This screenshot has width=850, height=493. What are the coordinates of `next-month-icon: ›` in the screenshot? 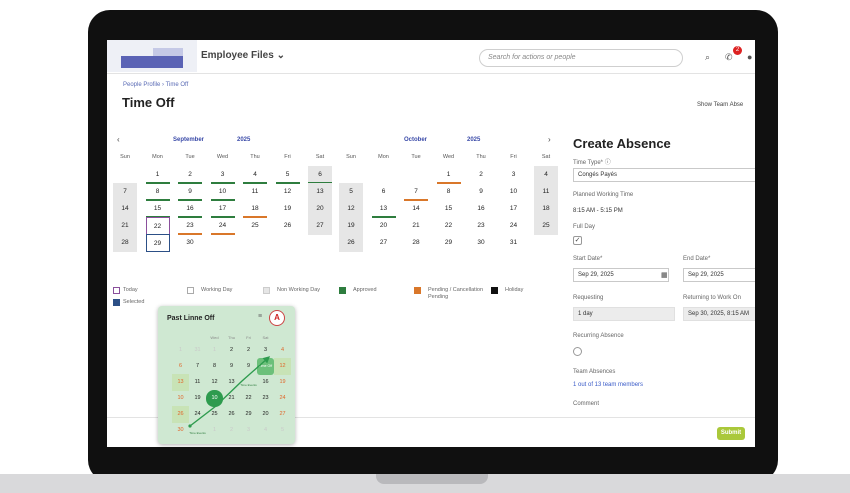 It's located at (549, 139).